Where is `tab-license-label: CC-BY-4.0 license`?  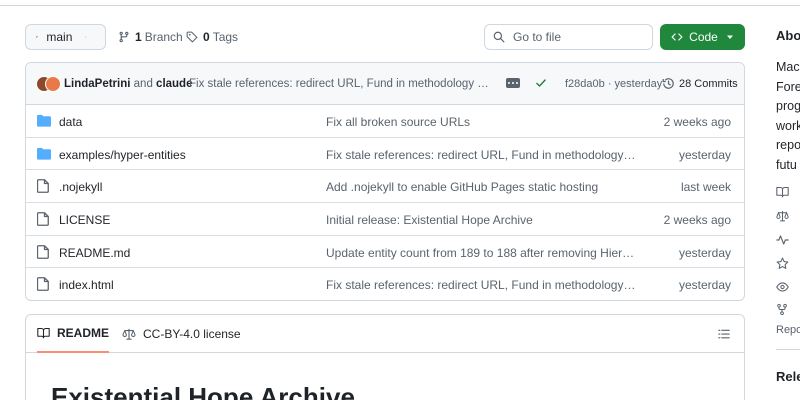
tab-license-label: CC-BY-4.0 license is located at coordinates (192, 334).